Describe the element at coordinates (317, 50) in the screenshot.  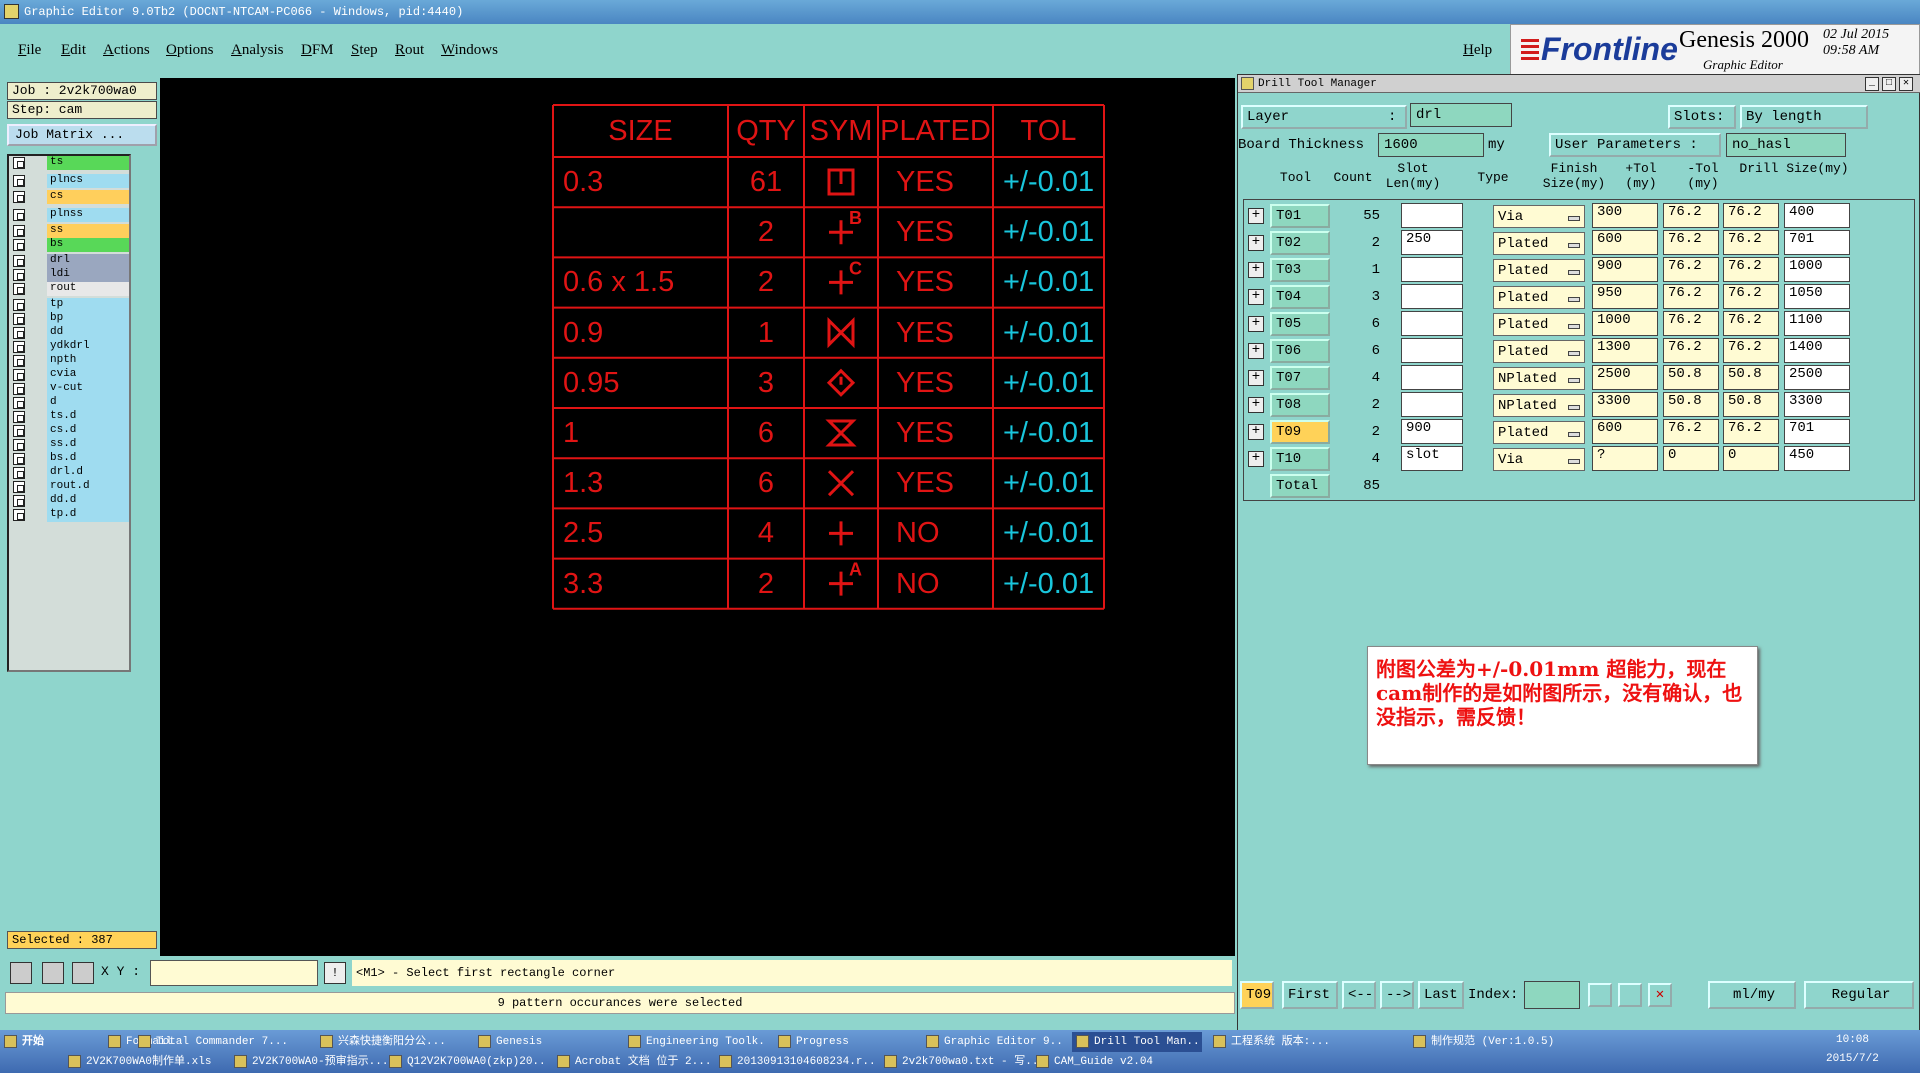
I see `menu-dfm: DFM` at that location.